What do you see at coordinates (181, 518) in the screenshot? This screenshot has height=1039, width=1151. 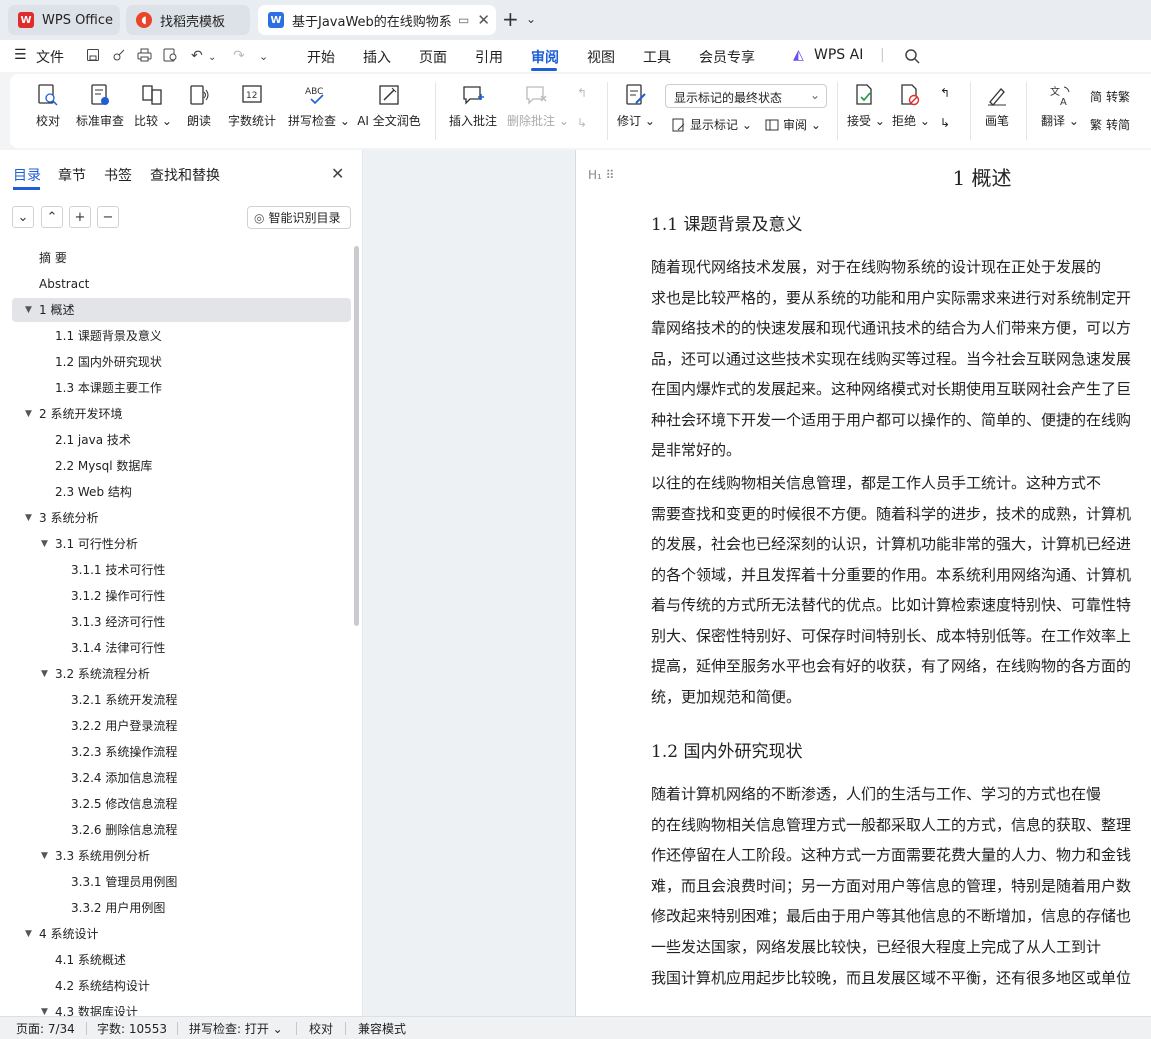 I see `toc-item: ▼ 3 系统分析` at bounding box center [181, 518].